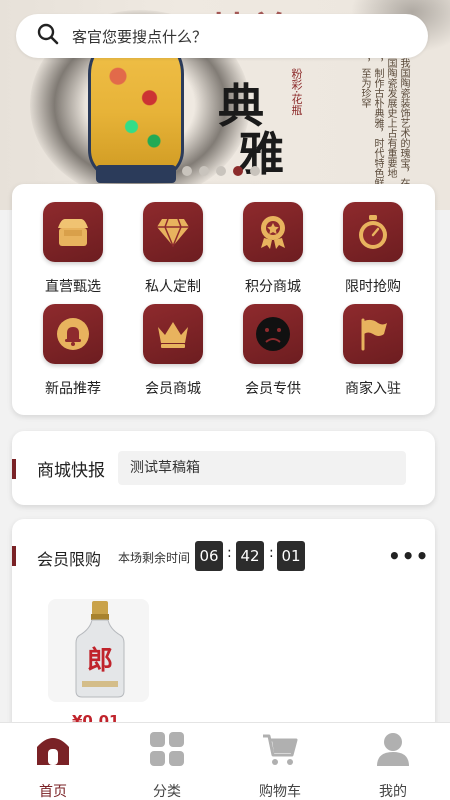  I want to click on tab-label: 购物车, so click(280, 792).